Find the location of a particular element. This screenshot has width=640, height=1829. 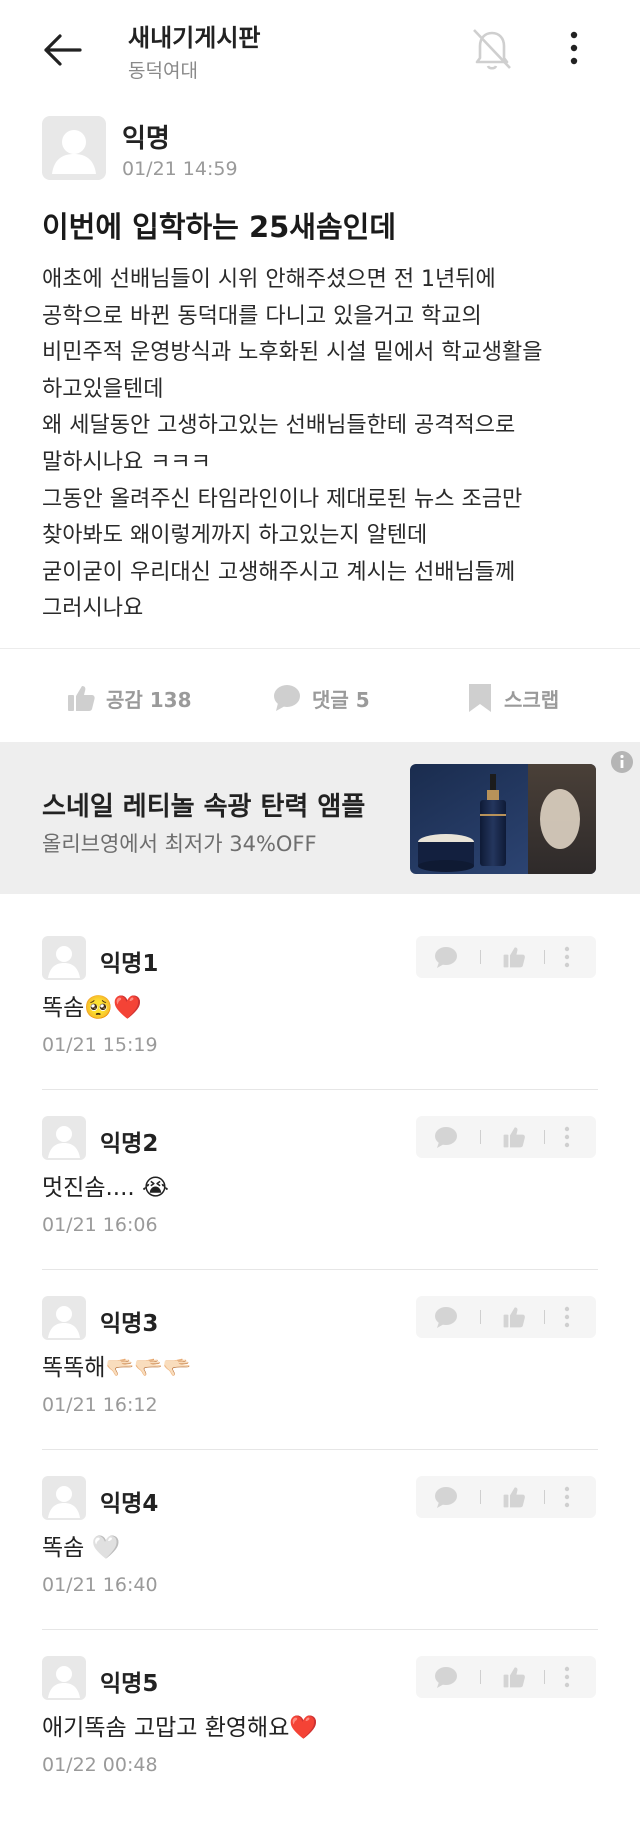

post-line: 찾아봐도 왜이렇게까지 하고있는지 알텐데 is located at coordinates (235, 536).